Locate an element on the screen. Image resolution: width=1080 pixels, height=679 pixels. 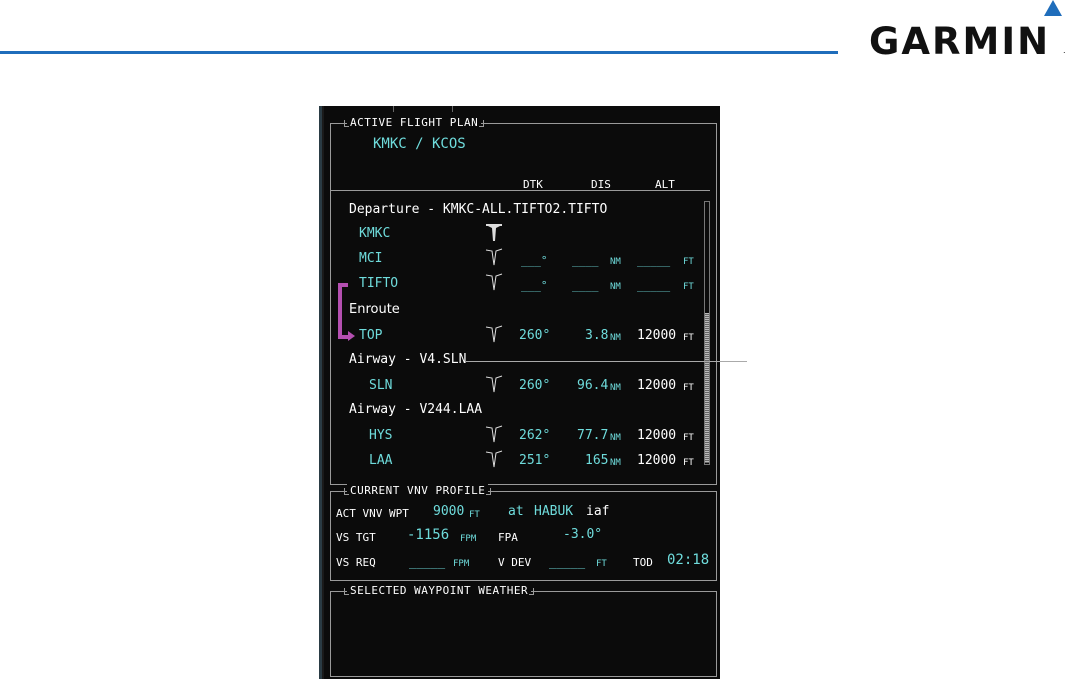
alt-header: ALT is located at coordinates (665, 184).